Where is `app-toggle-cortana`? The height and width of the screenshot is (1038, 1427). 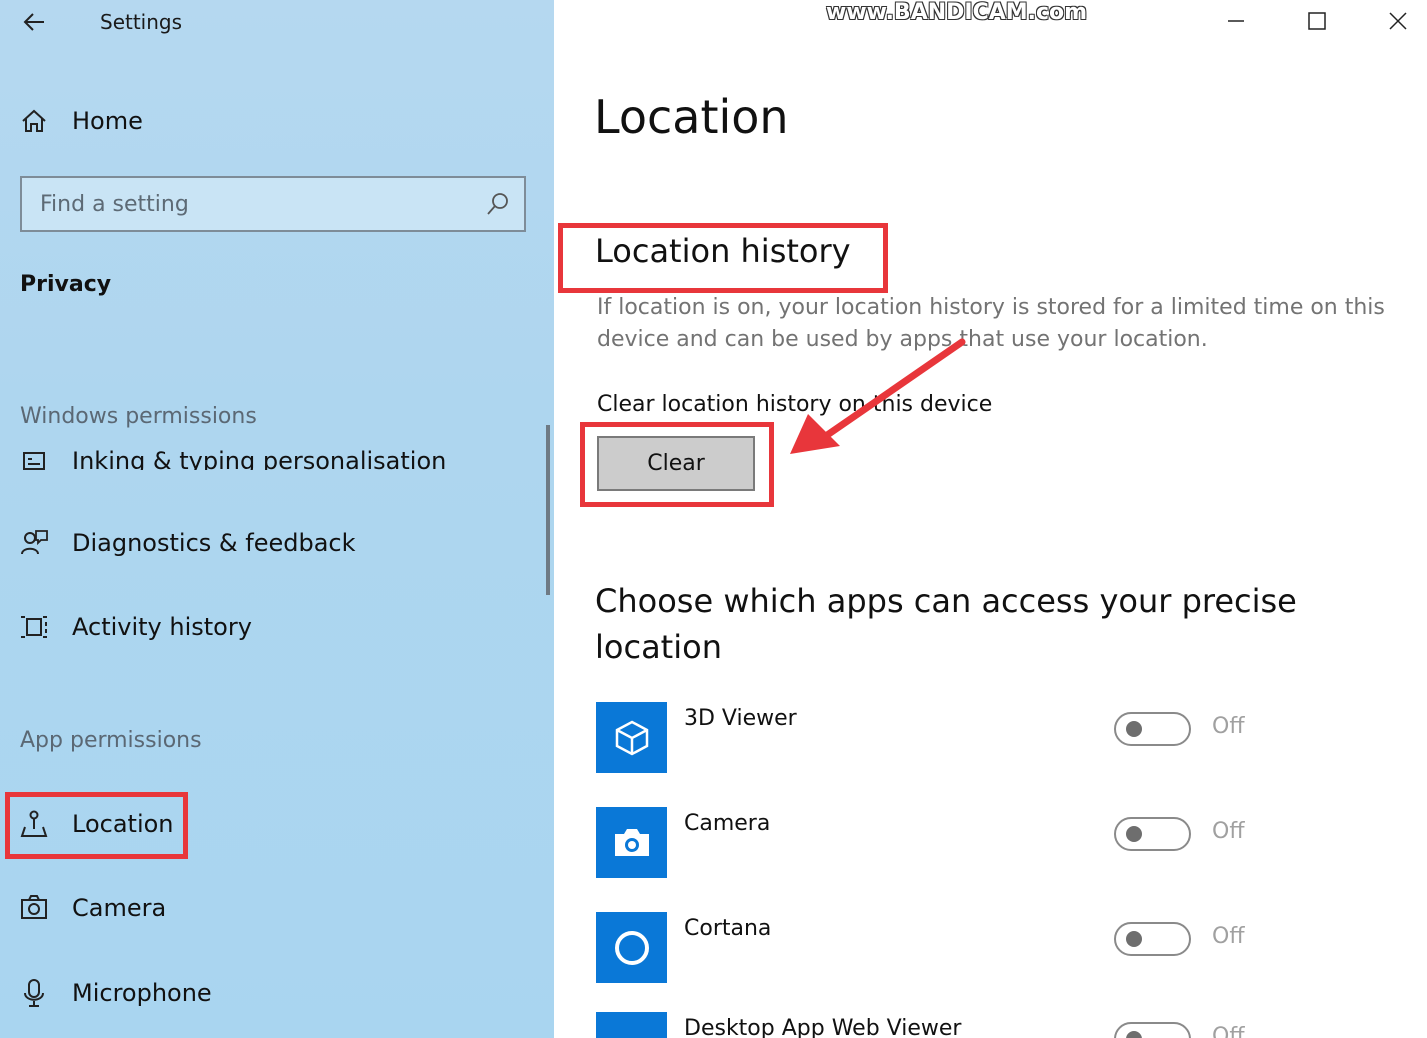
app-toggle-cortana is located at coordinates (1152, 939).